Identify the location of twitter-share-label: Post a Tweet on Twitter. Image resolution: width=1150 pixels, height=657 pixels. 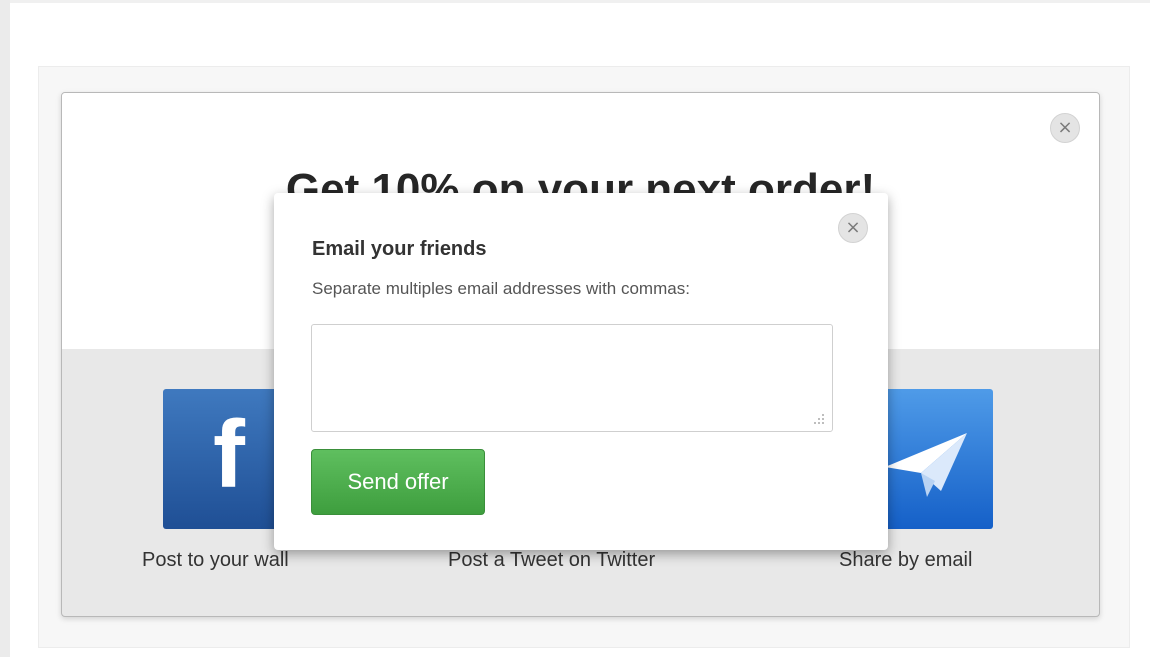
(551, 560).